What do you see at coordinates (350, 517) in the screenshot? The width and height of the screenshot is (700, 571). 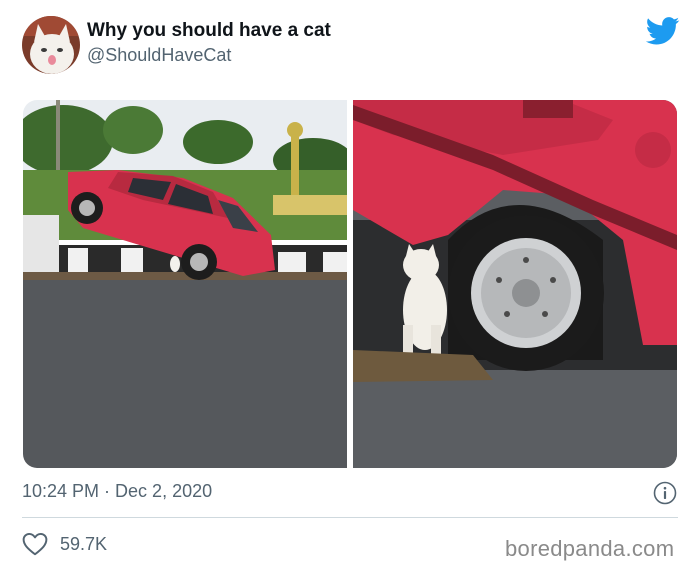 I see `divider` at bounding box center [350, 517].